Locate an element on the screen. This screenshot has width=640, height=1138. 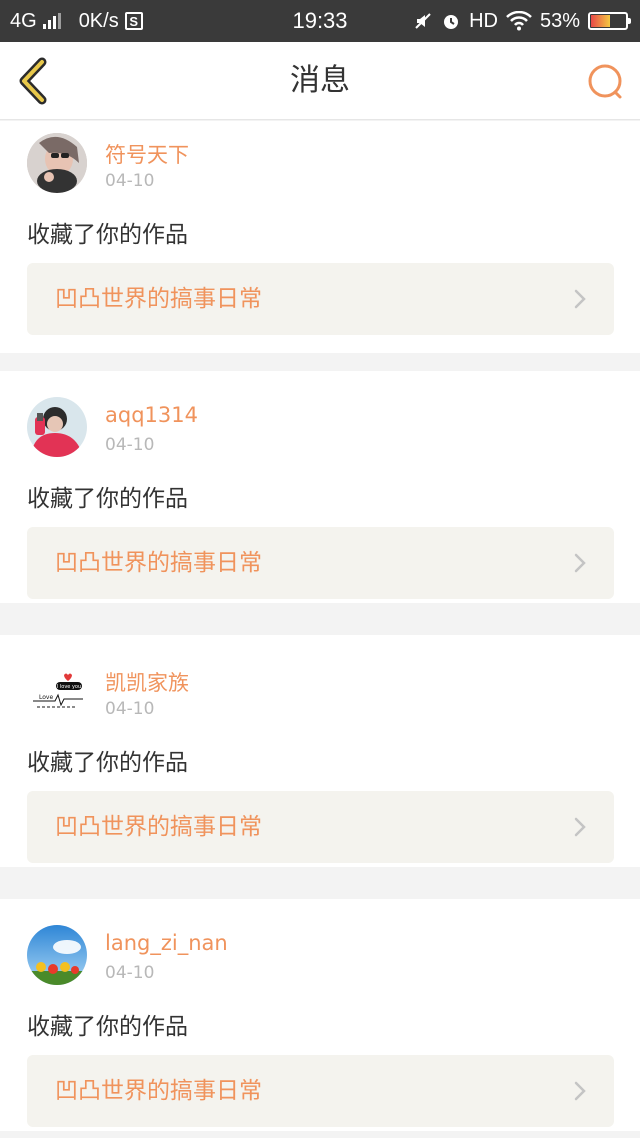
network-speed: 0K/s is located at coordinates (98, 20).